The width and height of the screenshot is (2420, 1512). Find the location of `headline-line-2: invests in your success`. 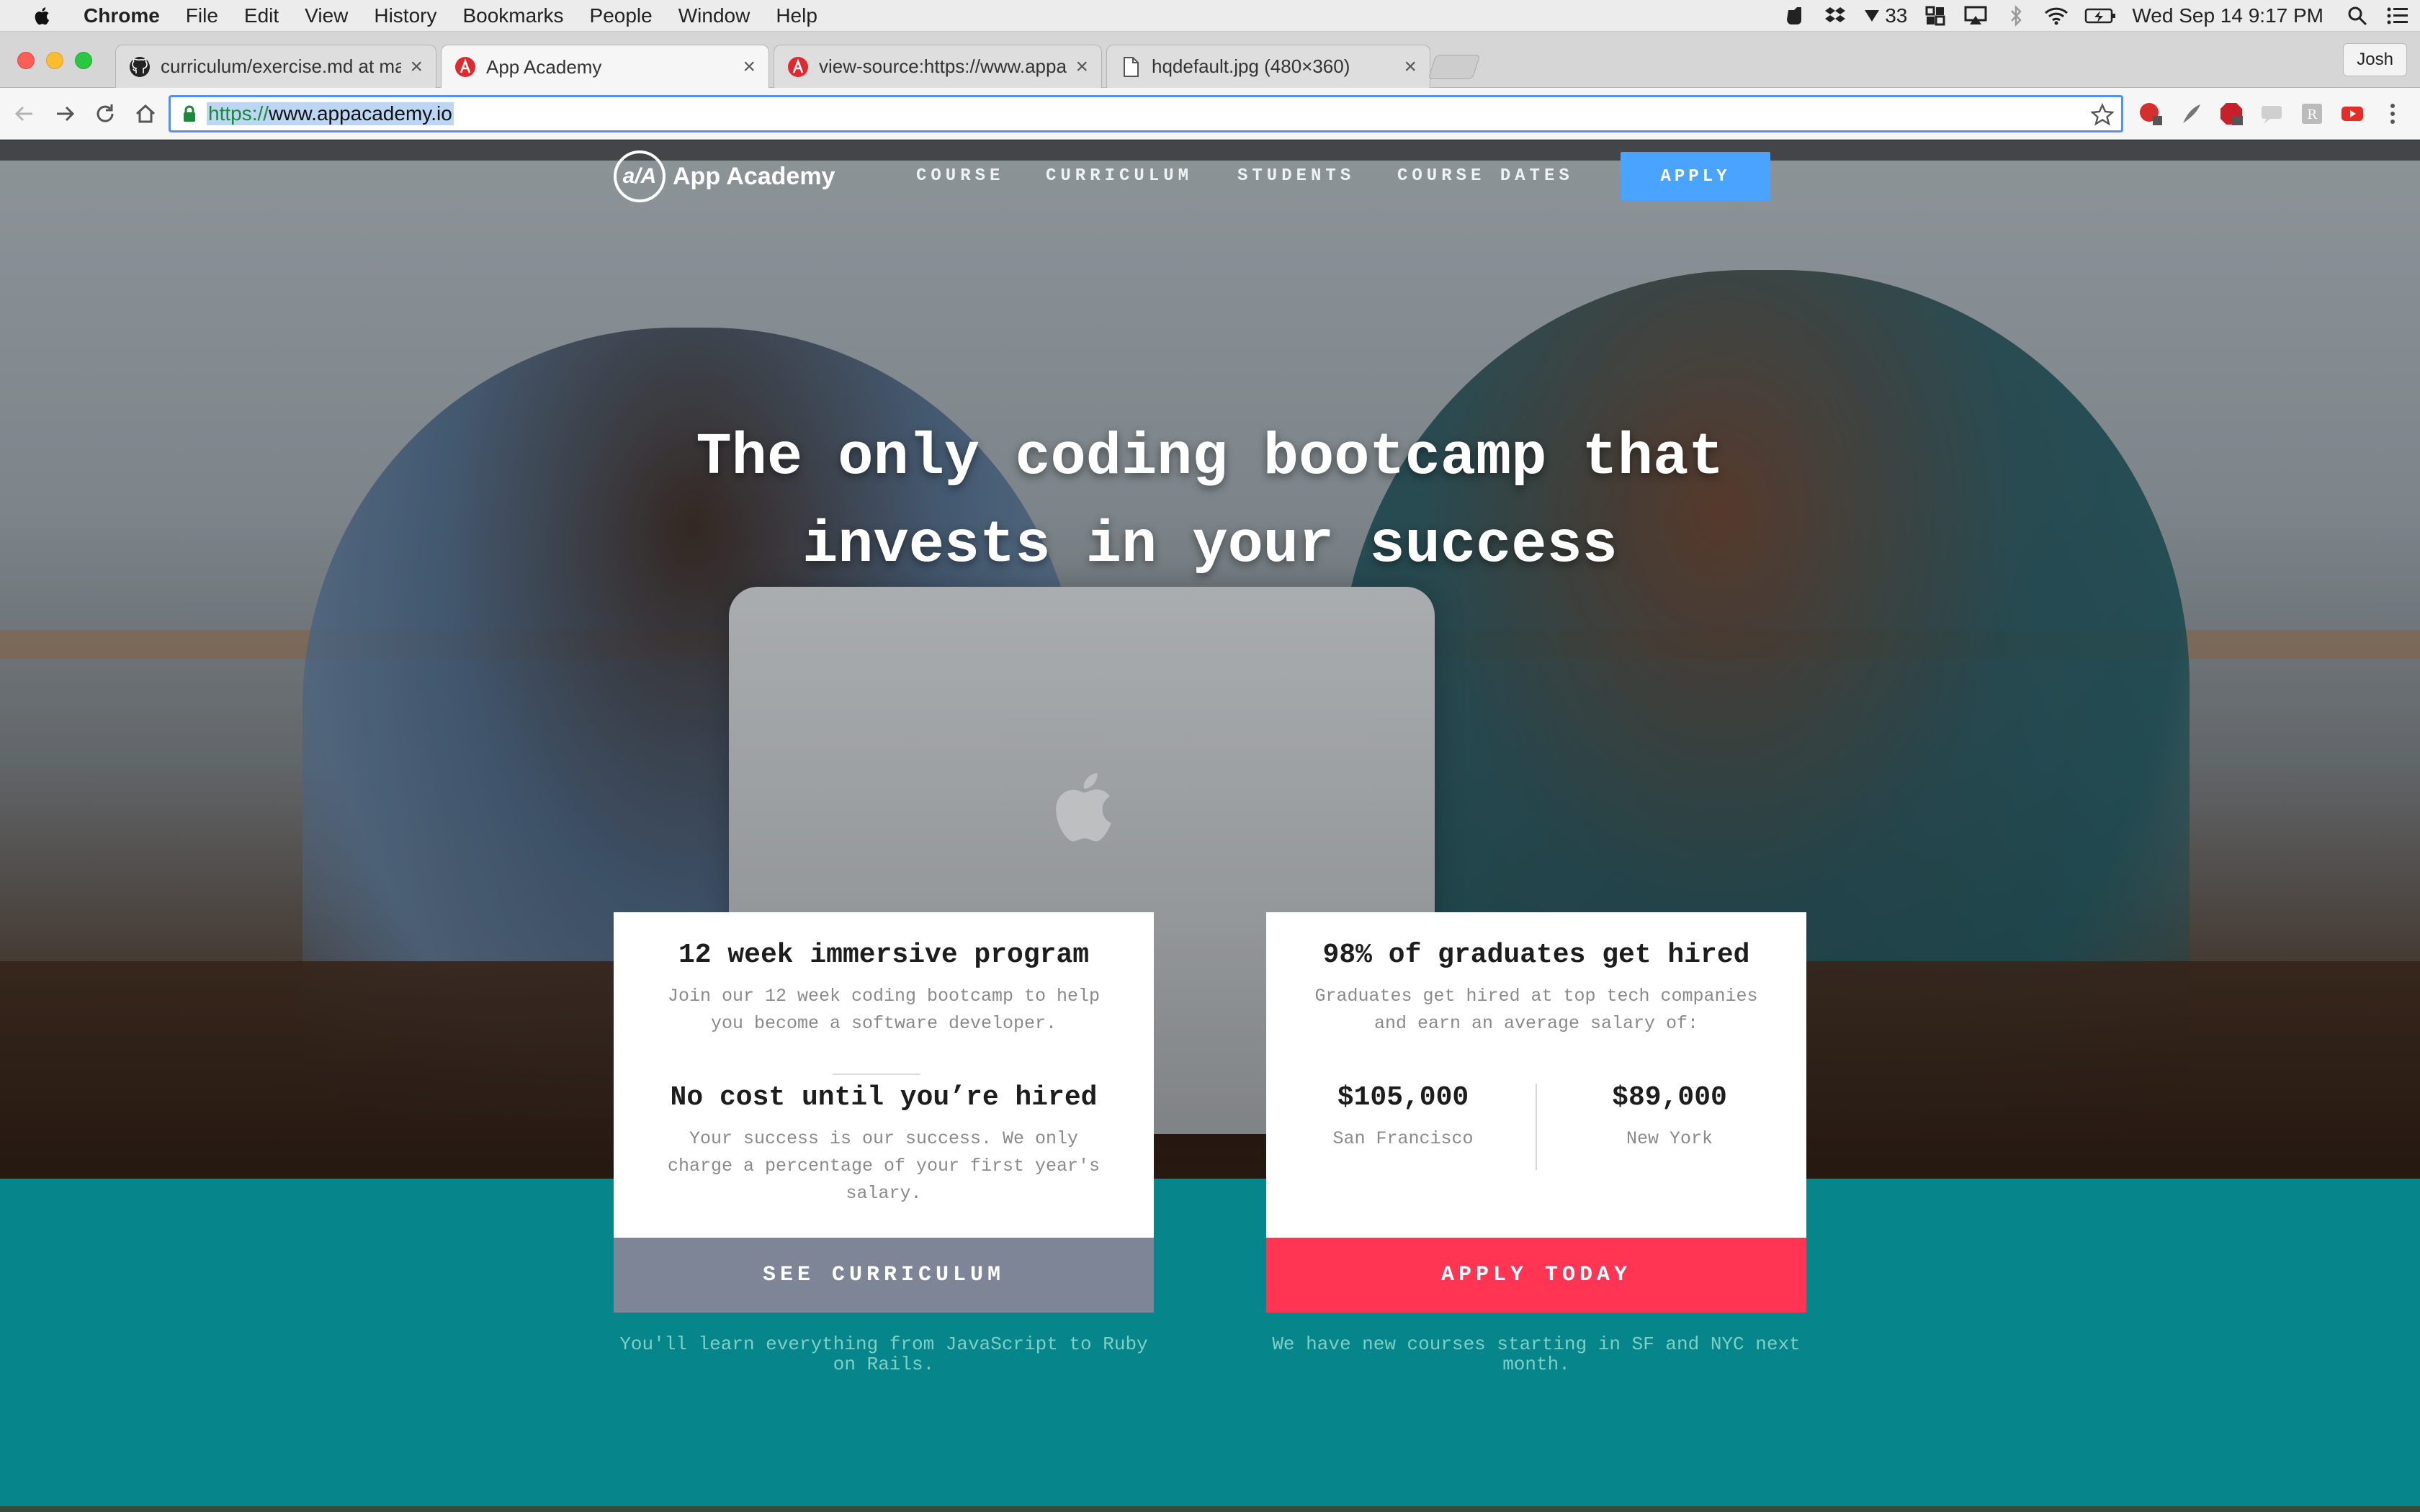

headline-line-2: invests in your success is located at coordinates (1210, 545).